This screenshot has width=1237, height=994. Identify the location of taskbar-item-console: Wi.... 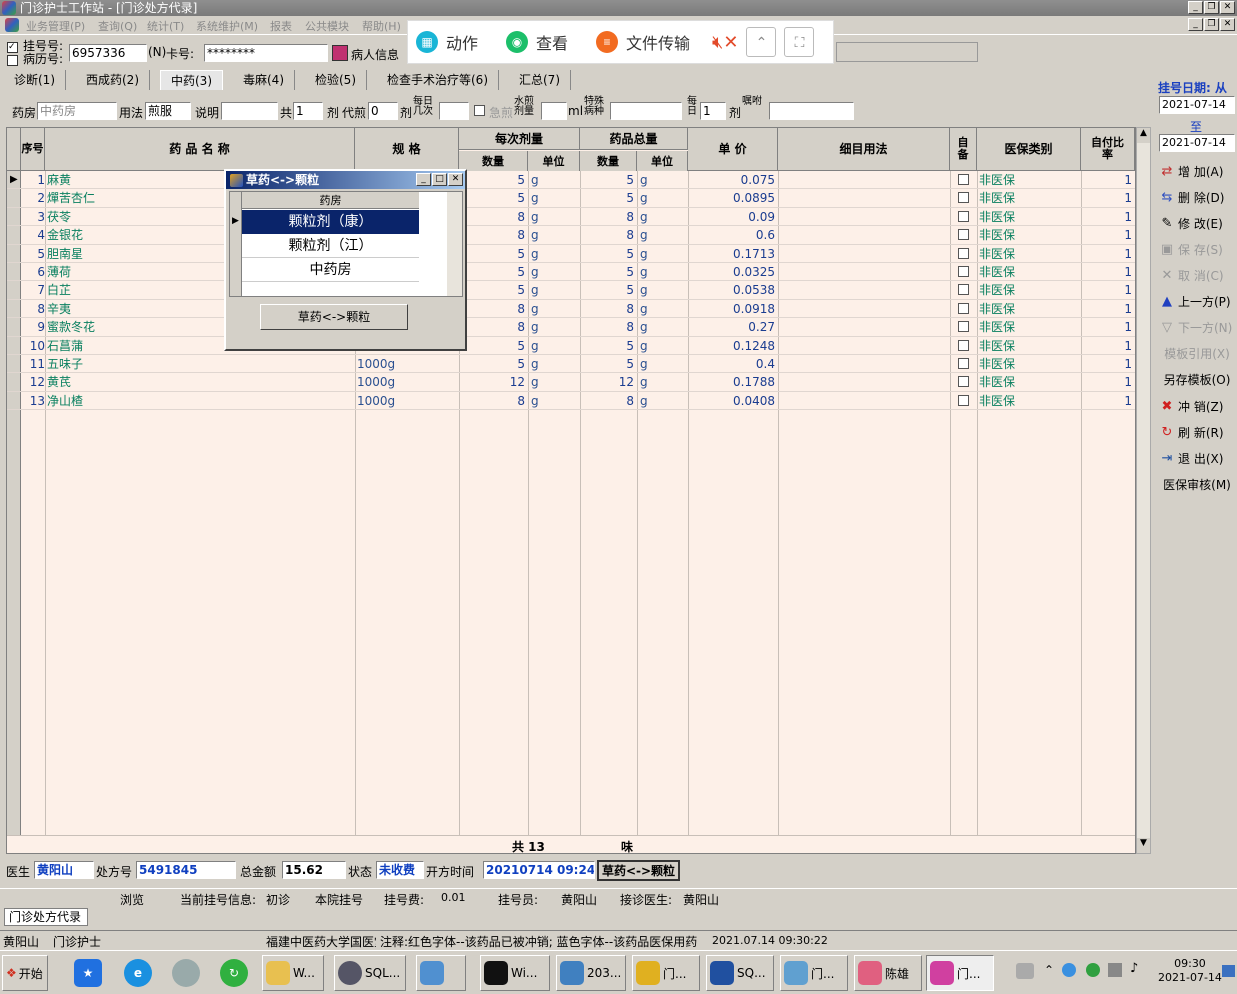
(515, 973).